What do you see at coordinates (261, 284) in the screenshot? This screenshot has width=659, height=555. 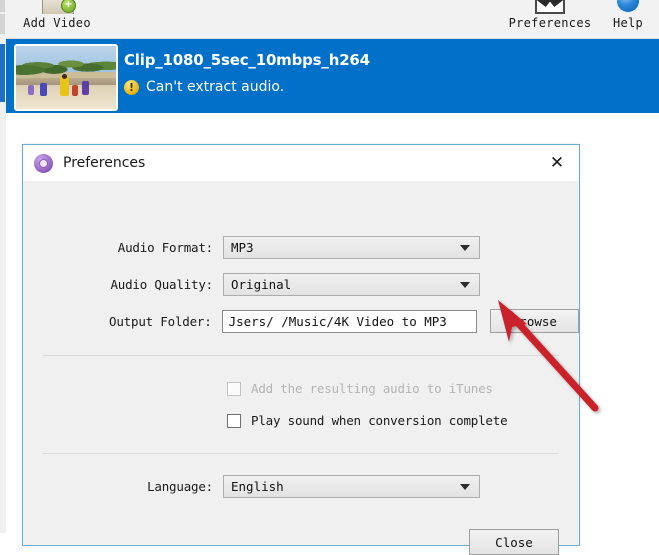 I see `audio-quality-value: Original` at bounding box center [261, 284].